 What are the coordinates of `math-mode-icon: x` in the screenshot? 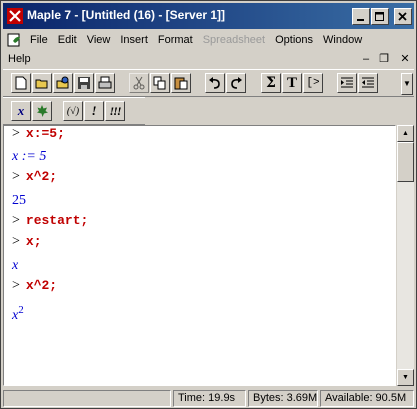 It's located at (21, 110).